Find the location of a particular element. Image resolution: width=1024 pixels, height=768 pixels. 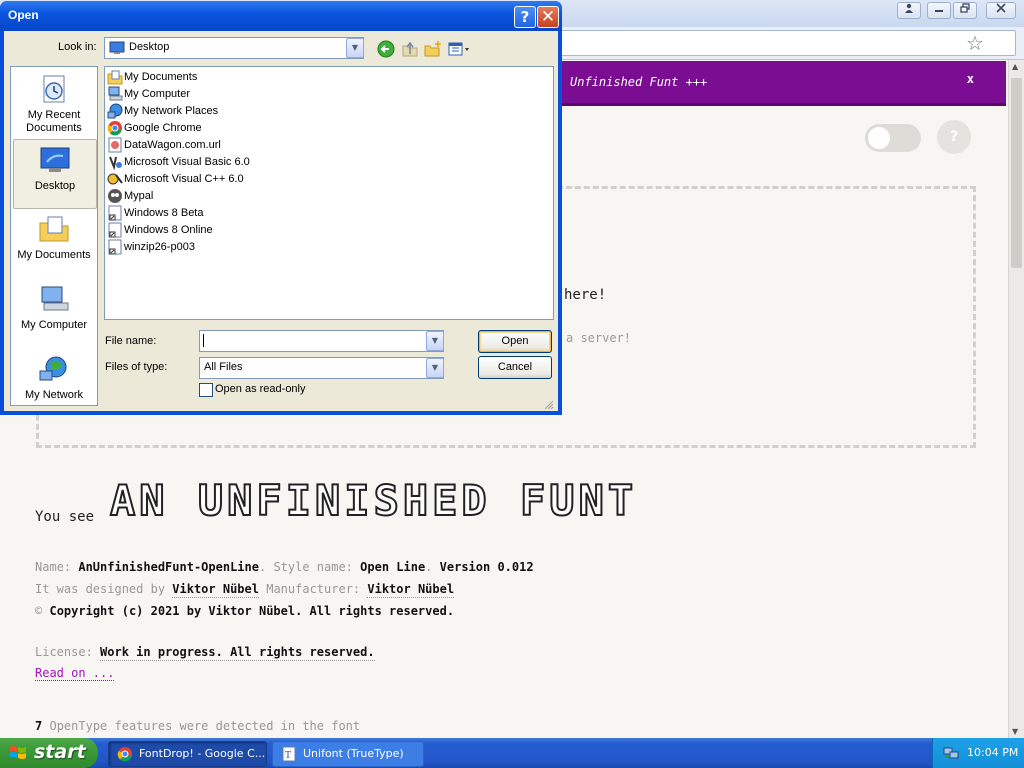

resize-grip-icon is located at coordinates (549, 405).